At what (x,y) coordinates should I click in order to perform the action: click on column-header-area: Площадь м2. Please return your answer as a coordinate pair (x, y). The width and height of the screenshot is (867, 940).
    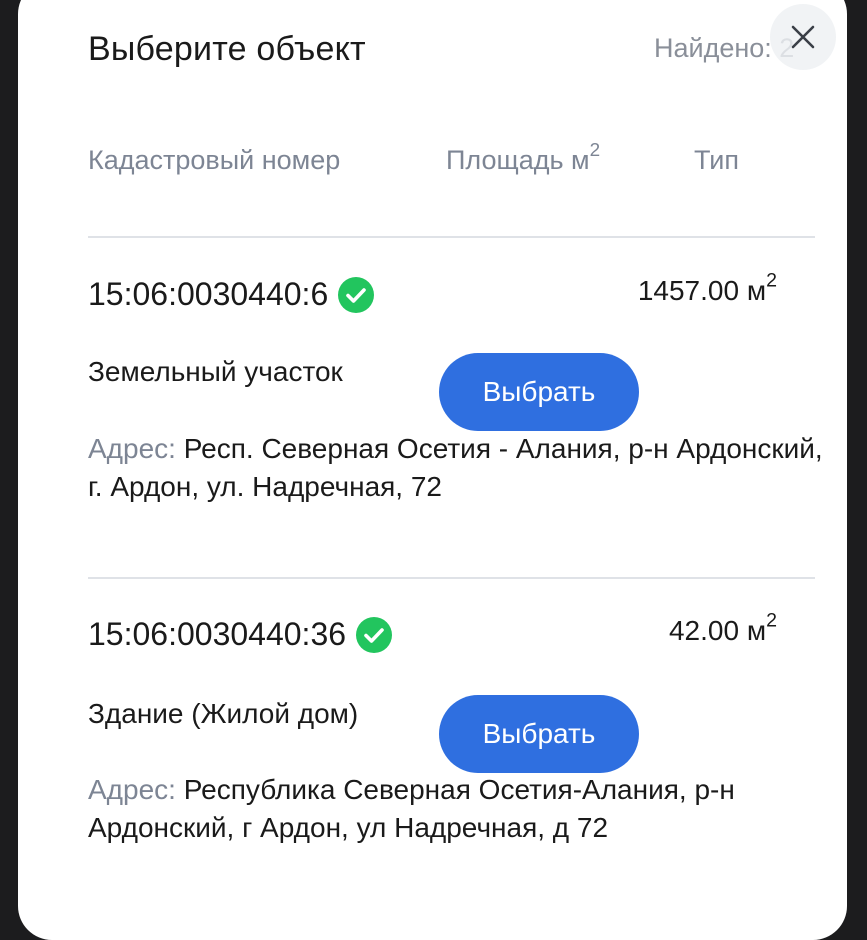
    Looking at the image, I should click on (523, 158).